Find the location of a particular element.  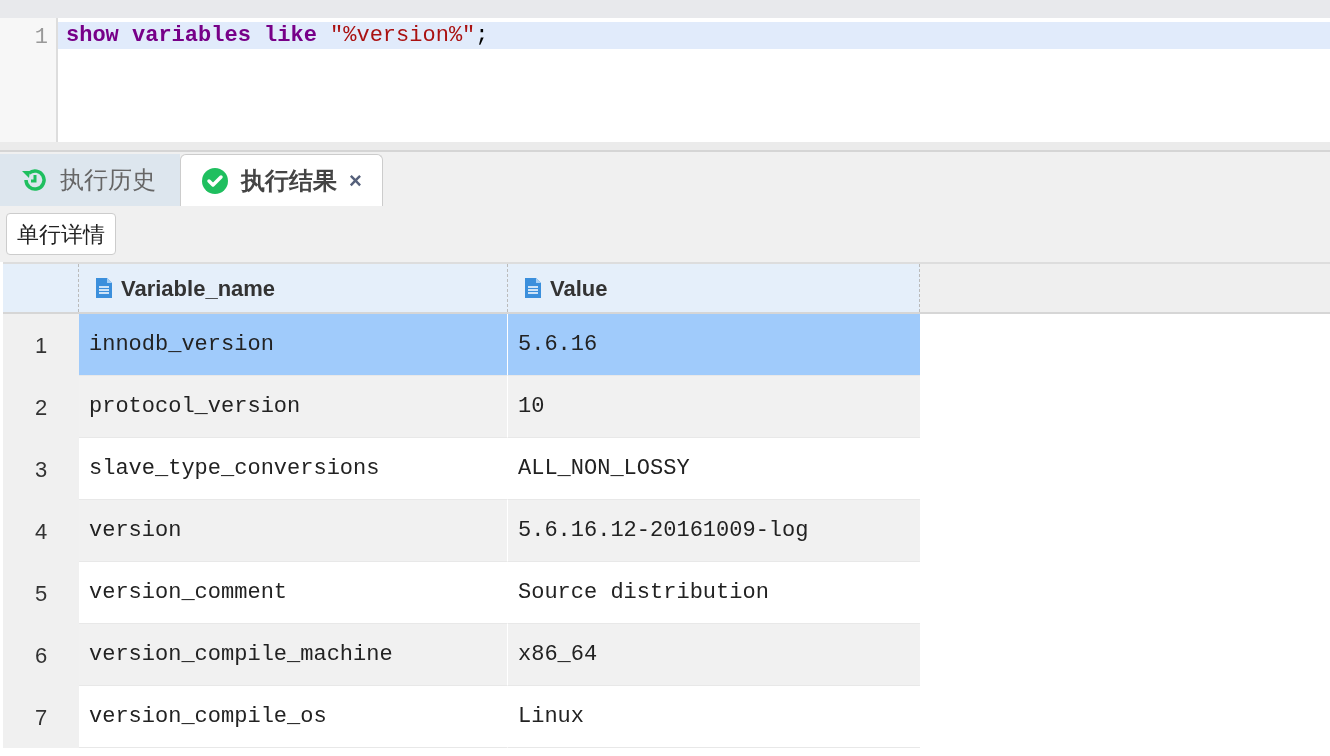

table-cell: 5.6.16.12-20161009-log is located at coordinates (714, 531).